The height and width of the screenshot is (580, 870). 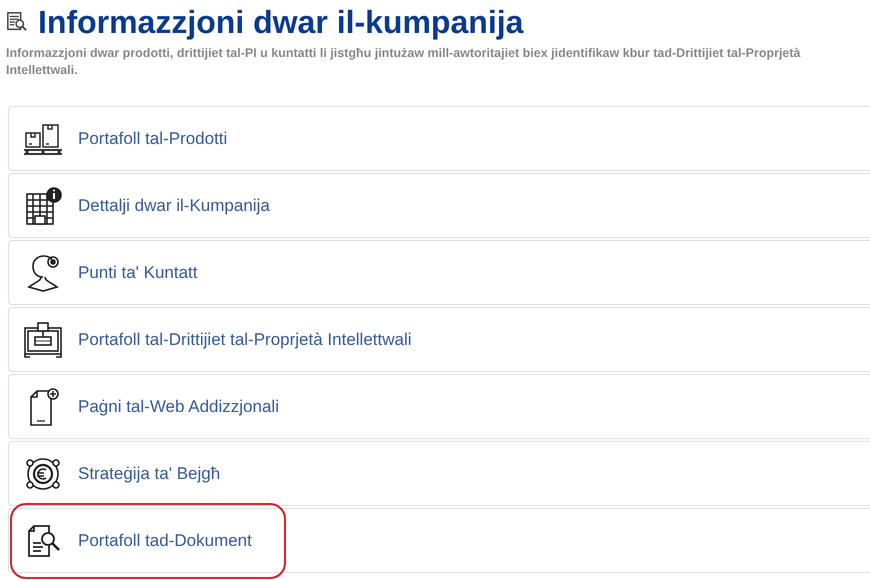 I want to click on menu-item-card: Portafoll tal-Drittijiet tal-Proprjetà Intellettwali, so click(x=439, y=339).